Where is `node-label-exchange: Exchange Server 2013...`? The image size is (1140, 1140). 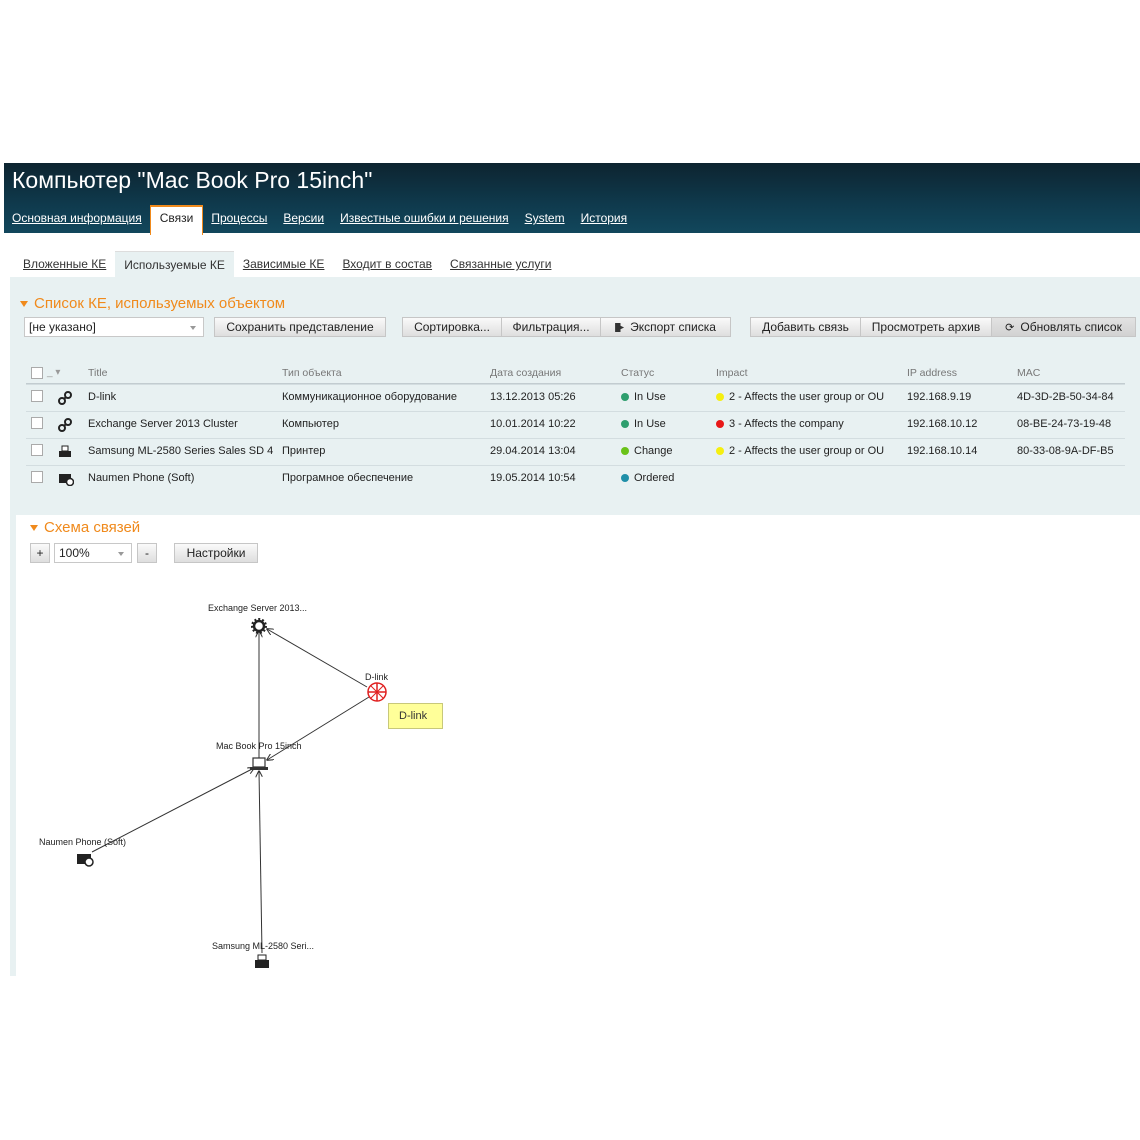
node-label-exchange: Exchange Server 2013... is located at coordinates (257, 608).